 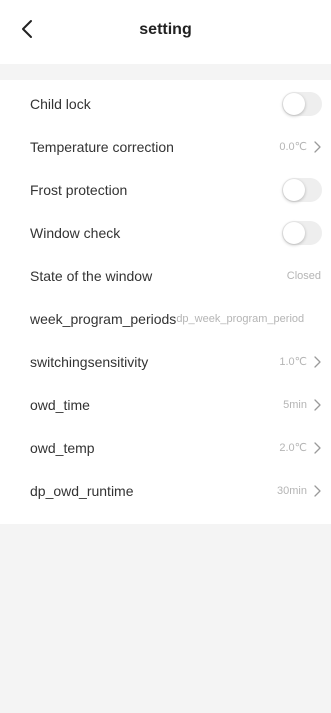 What do you see at coordinates (60, 103) in the screenshot?
I see `setting-label: Child lock` at bounding box center [60, 103].